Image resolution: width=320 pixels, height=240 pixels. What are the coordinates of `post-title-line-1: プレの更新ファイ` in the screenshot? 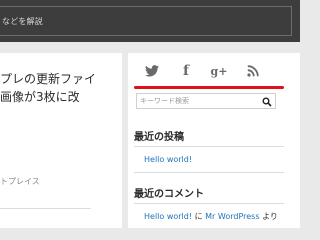 It's located at (48, 79).